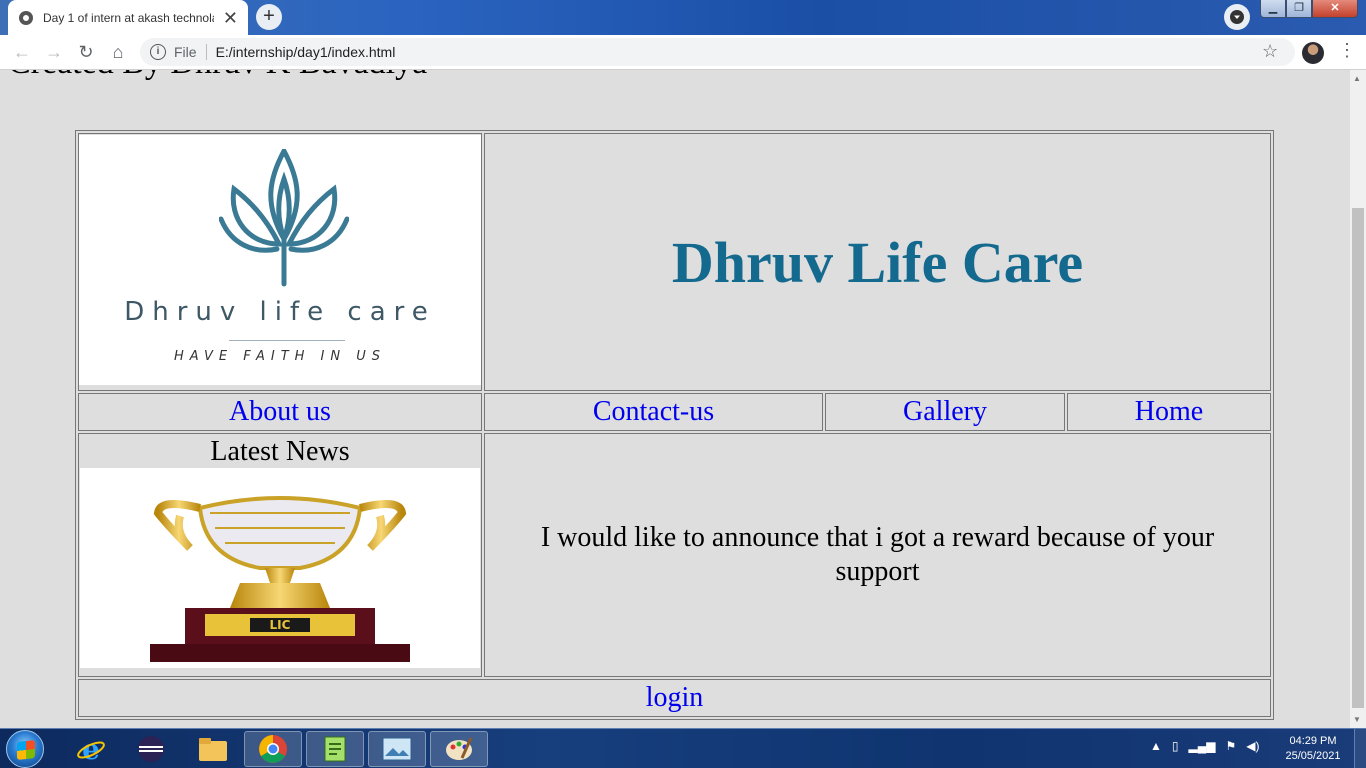 This screenshot has width=1366, height=768. What do you see at coordinates (1313, 741) in the screenshot?
I see `clock-time: 04:29 PM` at bounding box center [1313, 741].